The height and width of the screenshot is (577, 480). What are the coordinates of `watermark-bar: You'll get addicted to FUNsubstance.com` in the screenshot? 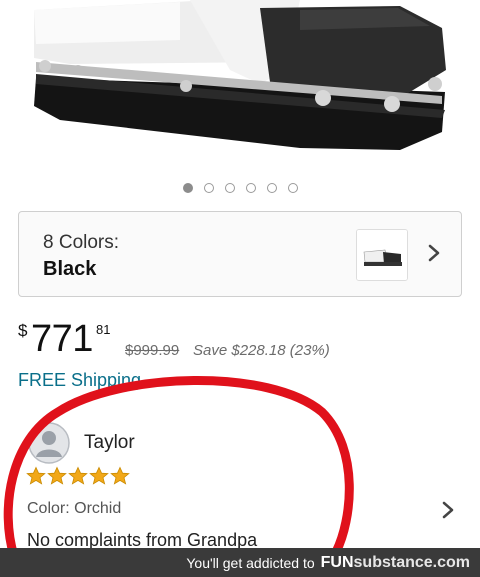 It's located at (240, 562).